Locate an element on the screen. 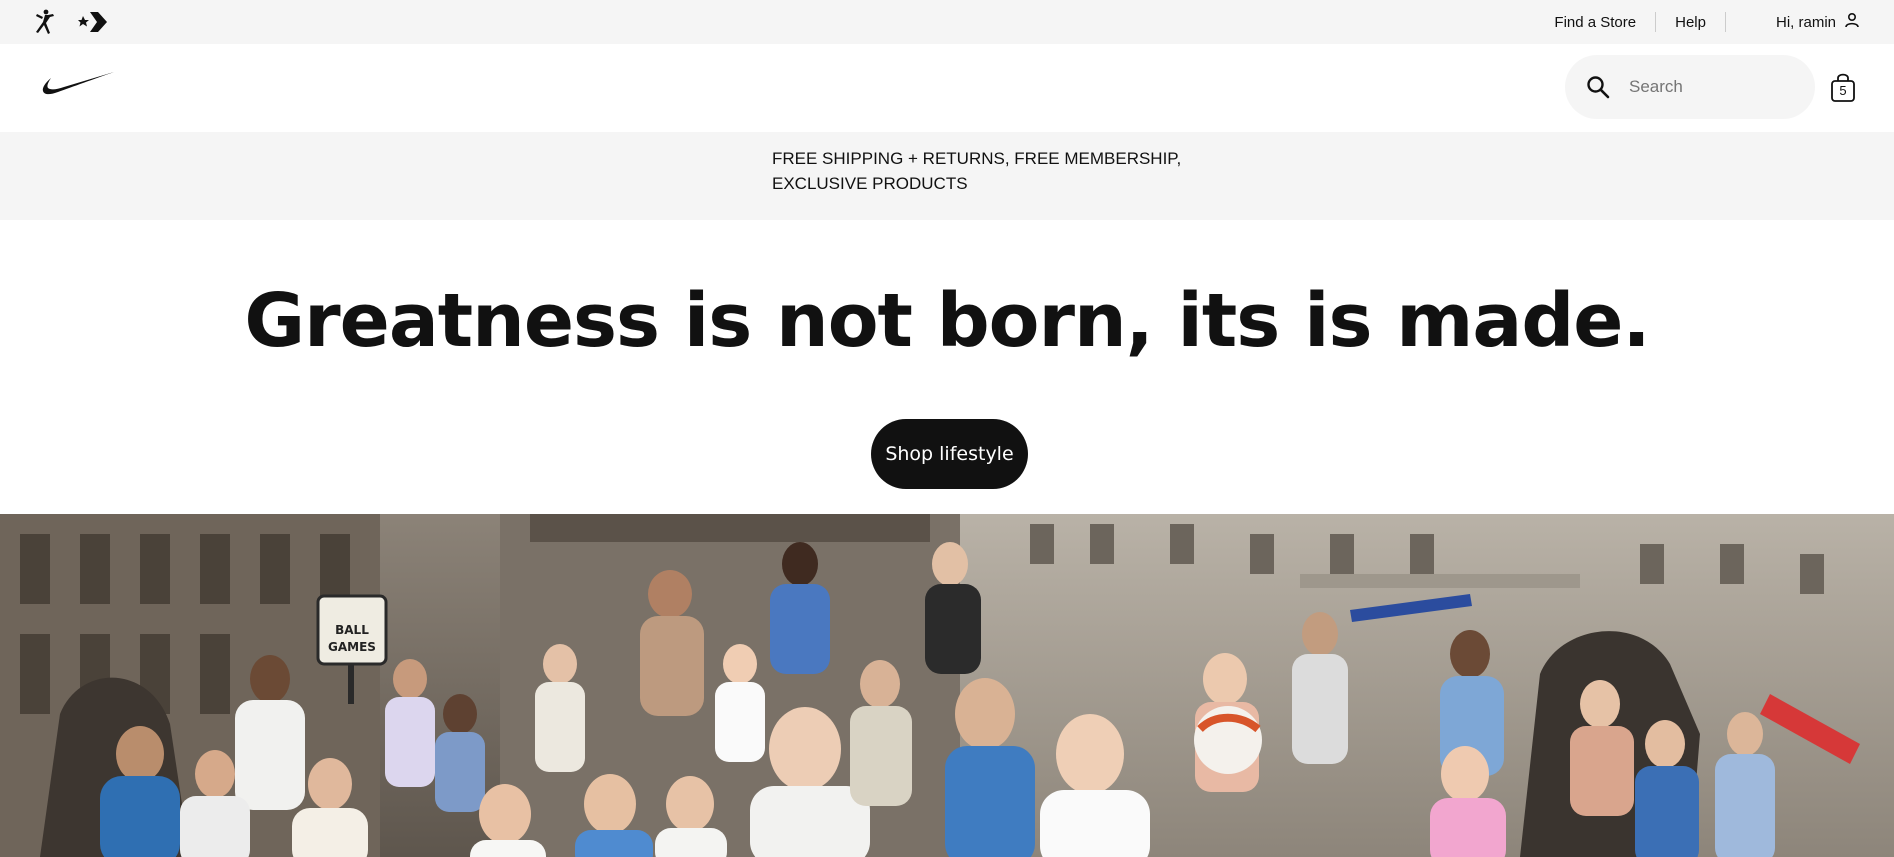 The height and width of the screenshot is (857, 1894). help-link: Help is located at coordinates (1690, 22).